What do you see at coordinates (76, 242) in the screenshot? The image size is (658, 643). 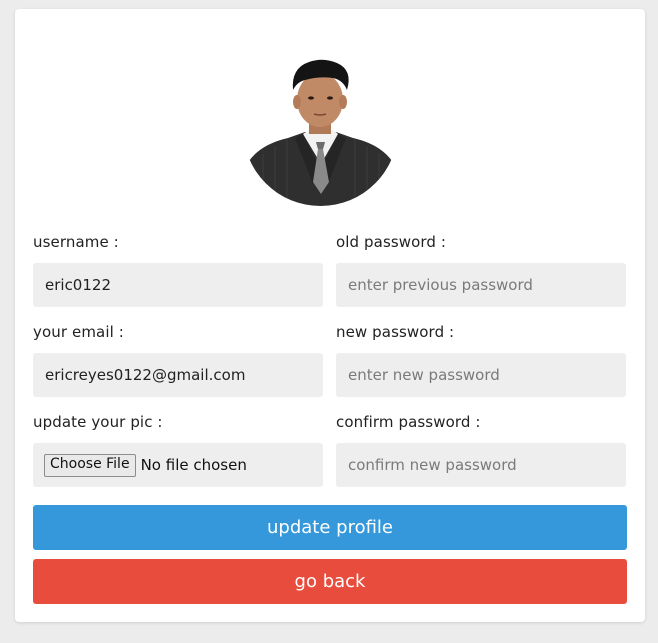 I see `username-label: username :` at bounding box center [76, 242].